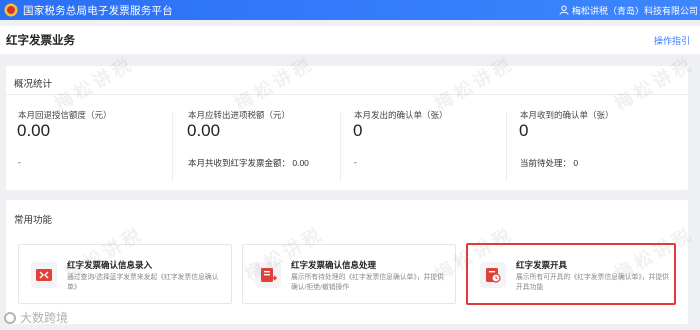 The height and width of the screenshot is (330, 700). I want to click on stat-sent-confirmations: 本月发出的确认单（张） 0 -, so click(425, 149).